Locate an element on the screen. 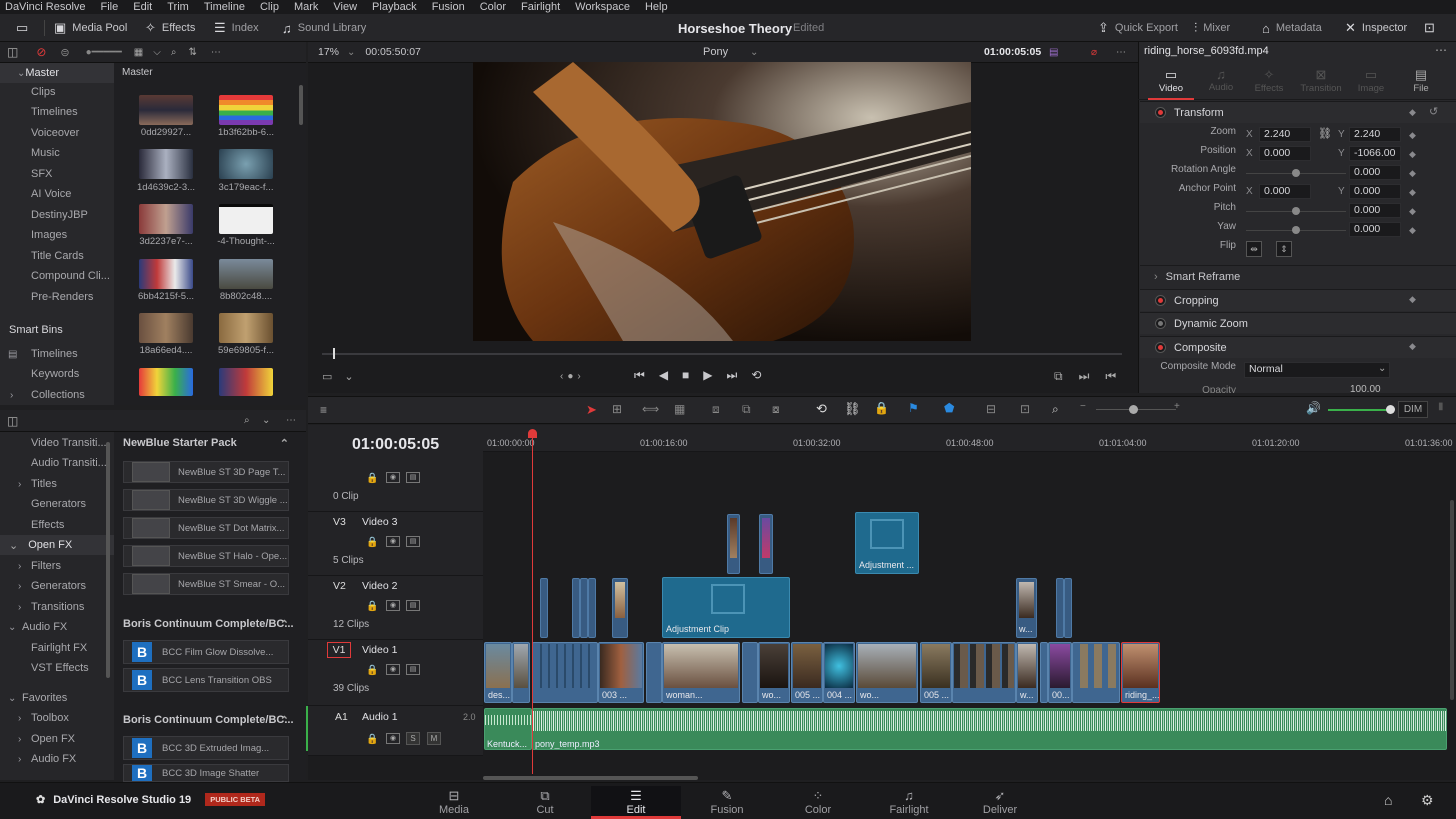  linked-selection-icon: ⛓ is located at coordinates (852, 409).